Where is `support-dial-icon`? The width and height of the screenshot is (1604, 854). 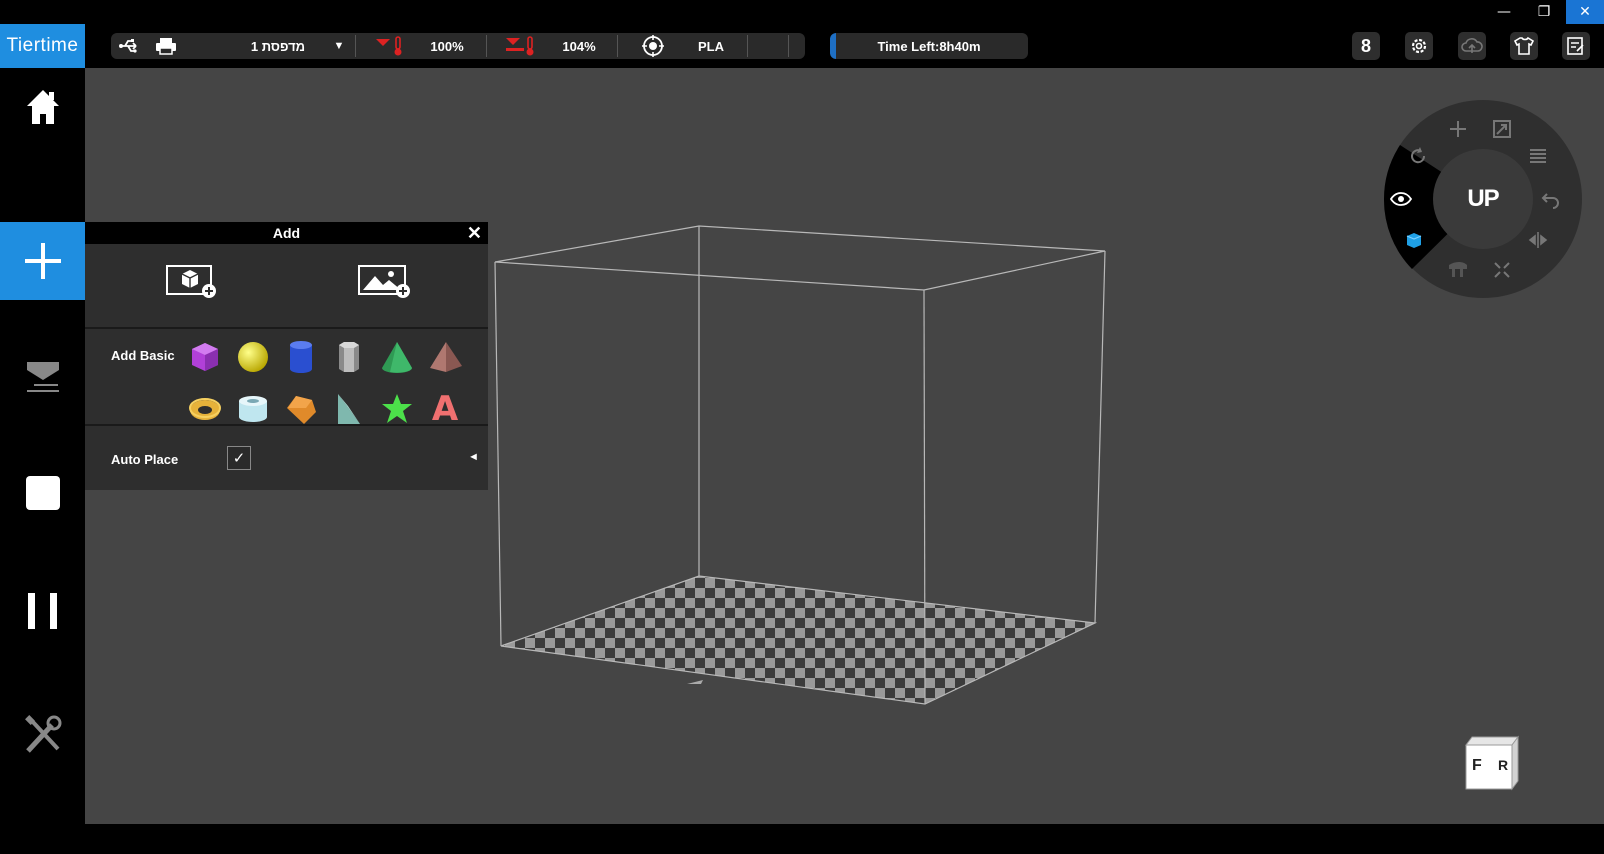 support-dial-icon is located at coordinates (1458, 270).